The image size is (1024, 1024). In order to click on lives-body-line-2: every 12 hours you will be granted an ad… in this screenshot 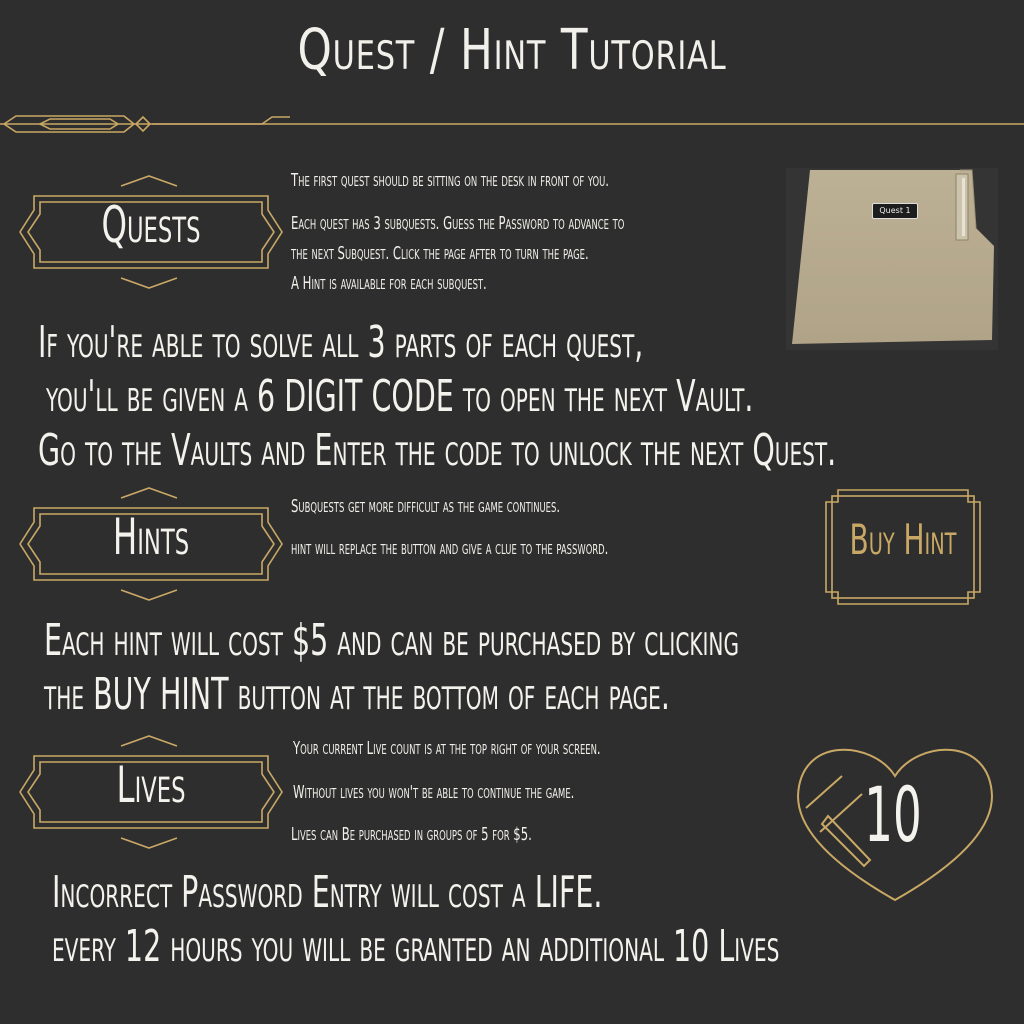, I will do `click(416, 946)`.